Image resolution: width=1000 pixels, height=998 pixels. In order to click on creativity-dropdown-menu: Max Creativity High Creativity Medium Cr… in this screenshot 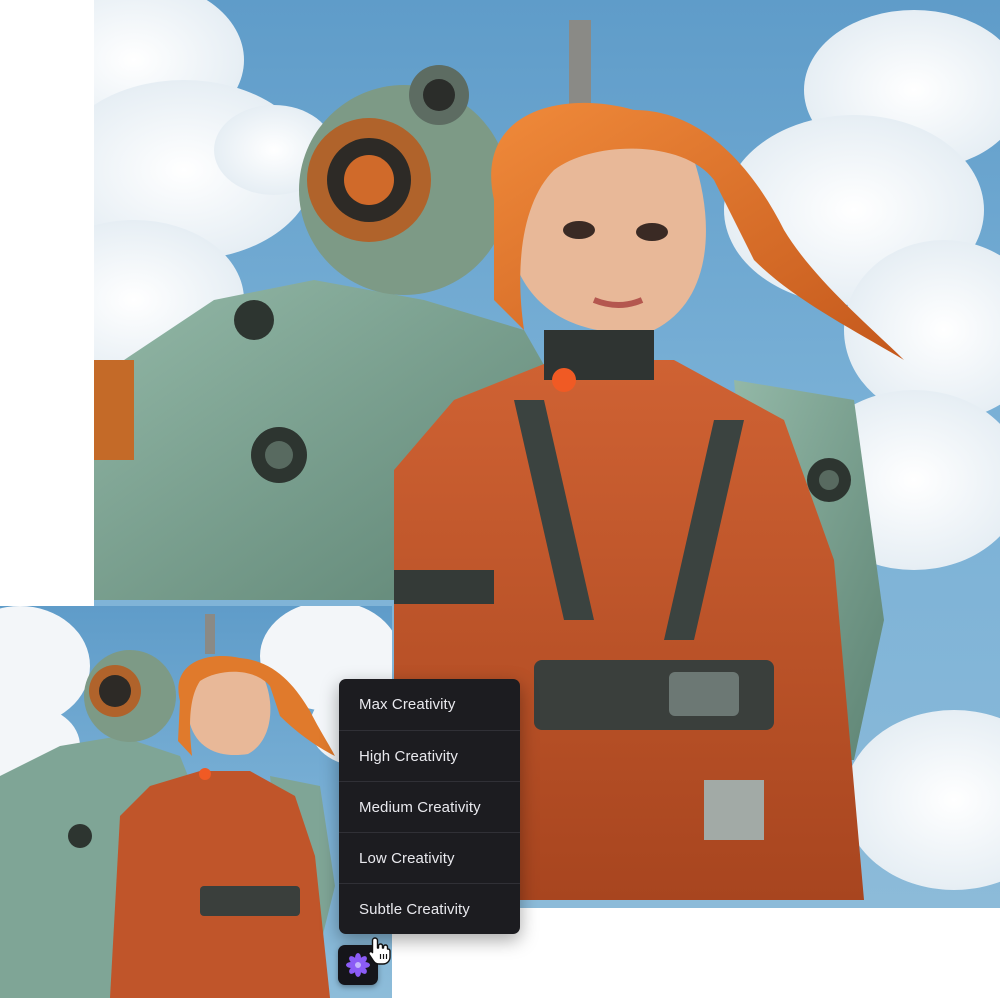, I will do `click(429, 806)`.